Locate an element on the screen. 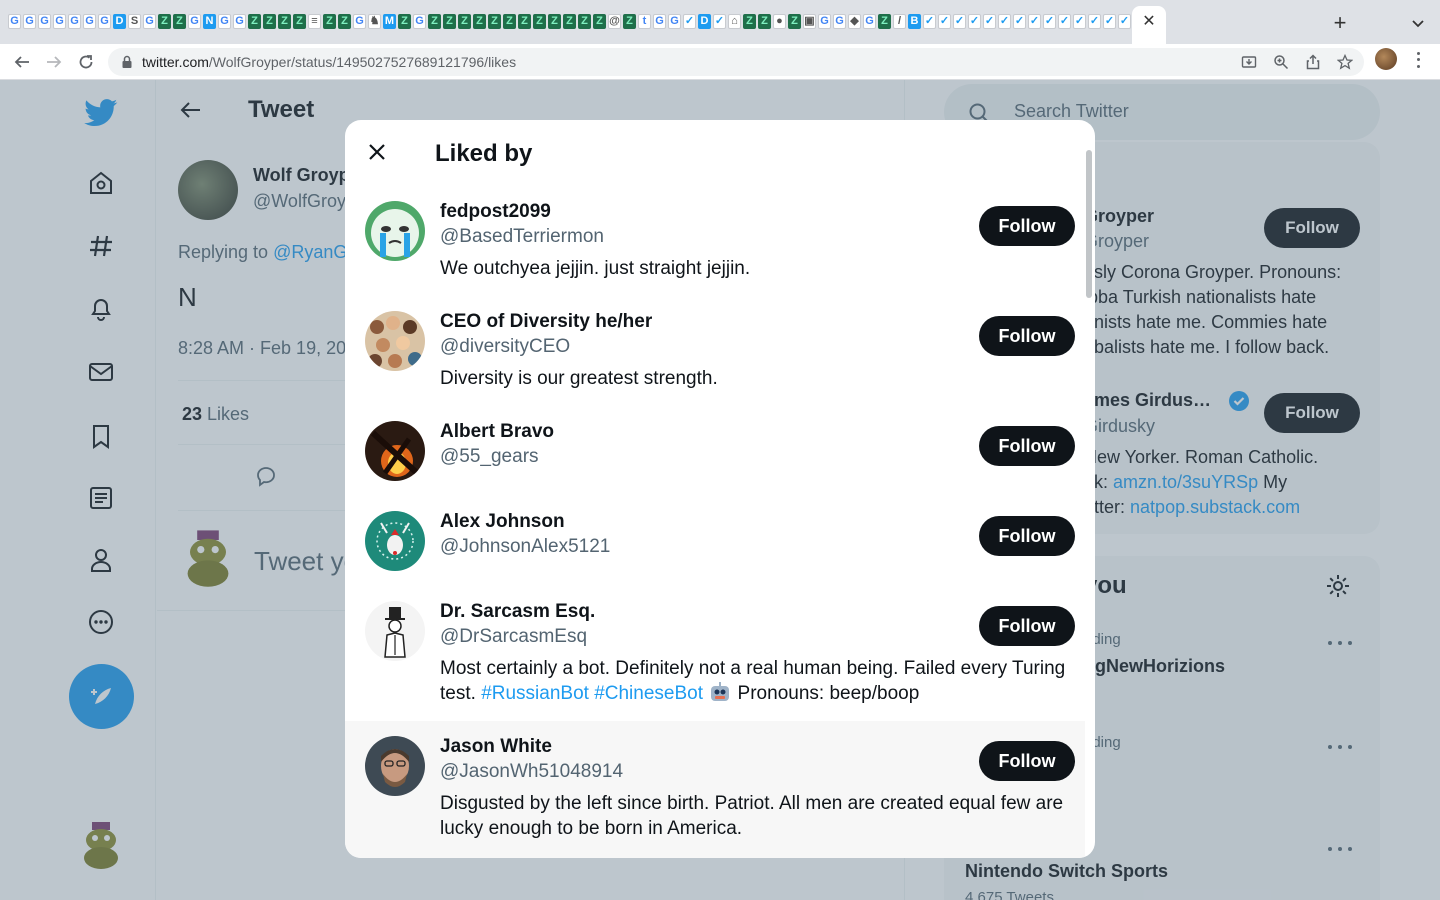 Image resolution: width=1440 pixels, height=900 pixels. forward-button is located at coordinates (54, 62).